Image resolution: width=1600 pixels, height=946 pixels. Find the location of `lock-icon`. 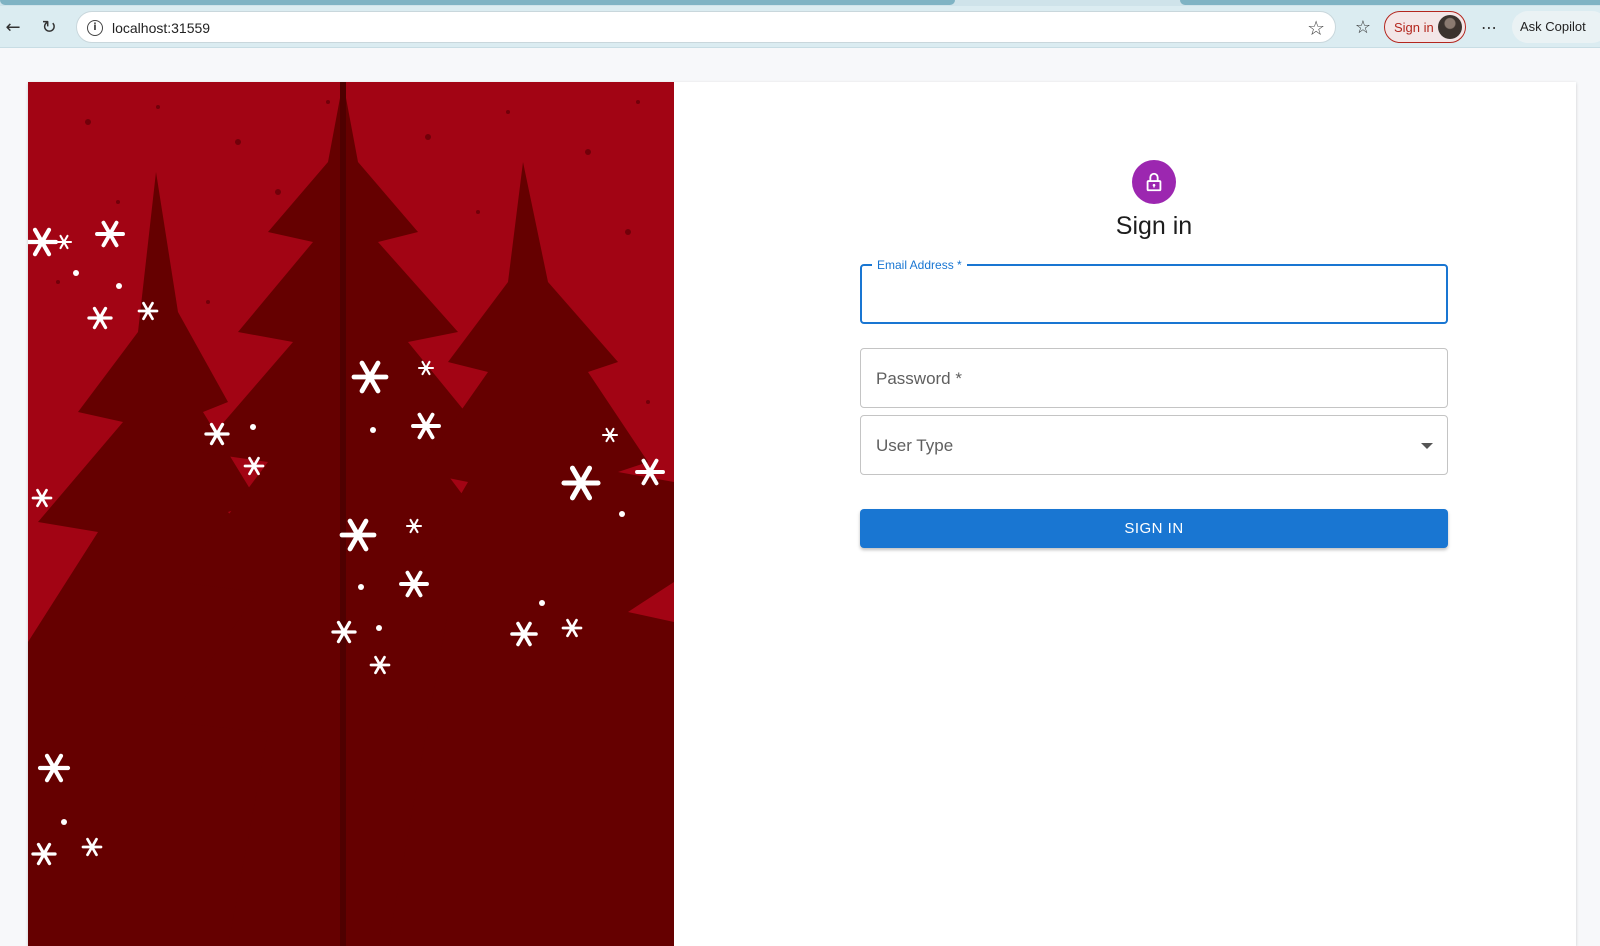

lock-icon is located at coordinates (1154, 182).